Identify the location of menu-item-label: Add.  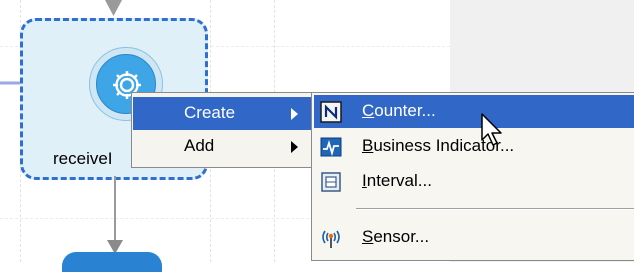
(199, 145).